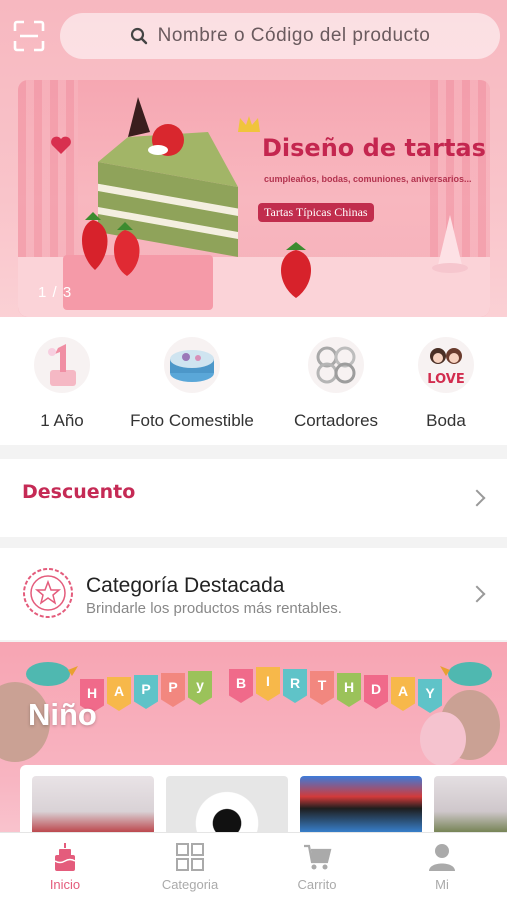 Image resolution: width=507 pixels, height=900 pixels. I want to click on balloon-image, so click(443, 739).